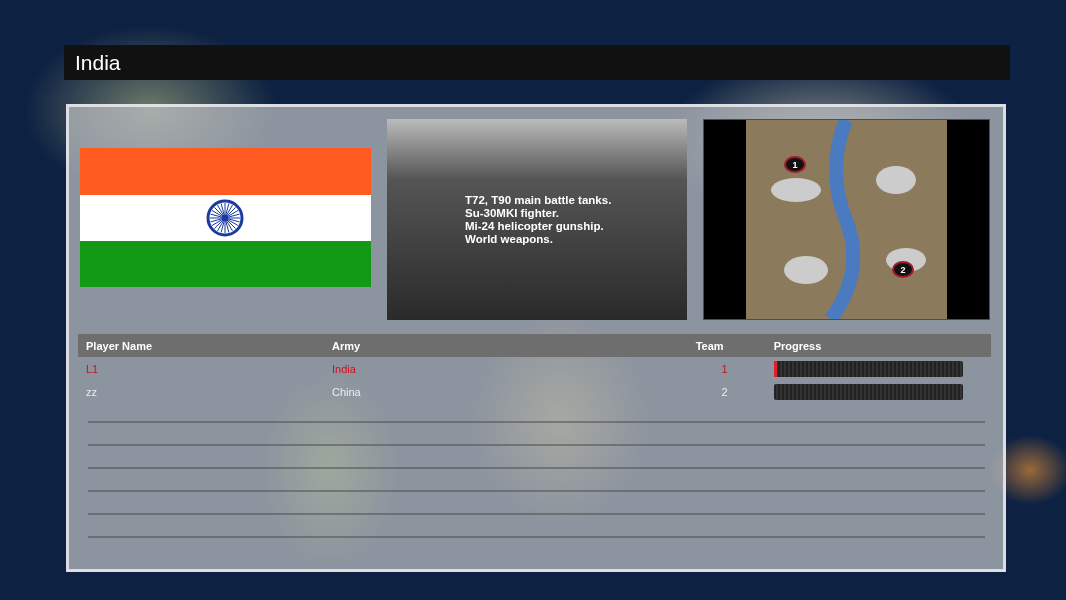 The image size is (1066, 600). Describe the element at coordinates (502, 345) in the screenshot. I see `column-header: Army` at that location.